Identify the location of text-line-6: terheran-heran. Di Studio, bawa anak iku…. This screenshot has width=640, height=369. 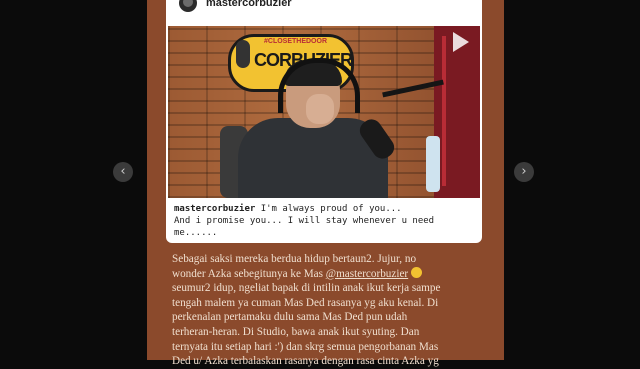
(296, 331).